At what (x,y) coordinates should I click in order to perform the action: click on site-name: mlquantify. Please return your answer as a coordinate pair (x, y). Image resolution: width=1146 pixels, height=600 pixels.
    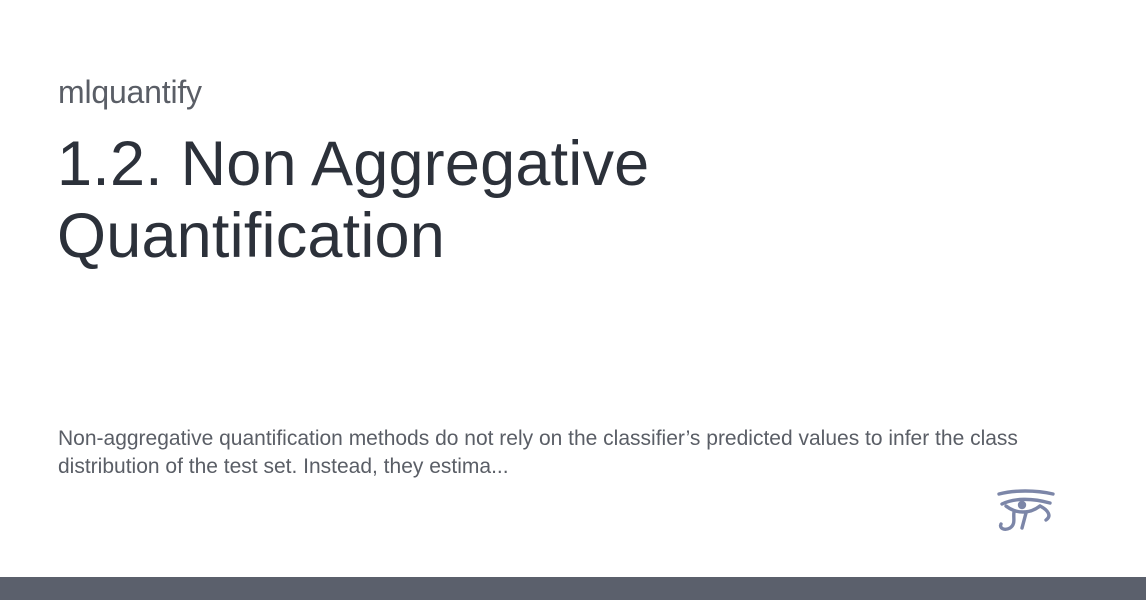
    Looking at the image, I should click on (130, 92).